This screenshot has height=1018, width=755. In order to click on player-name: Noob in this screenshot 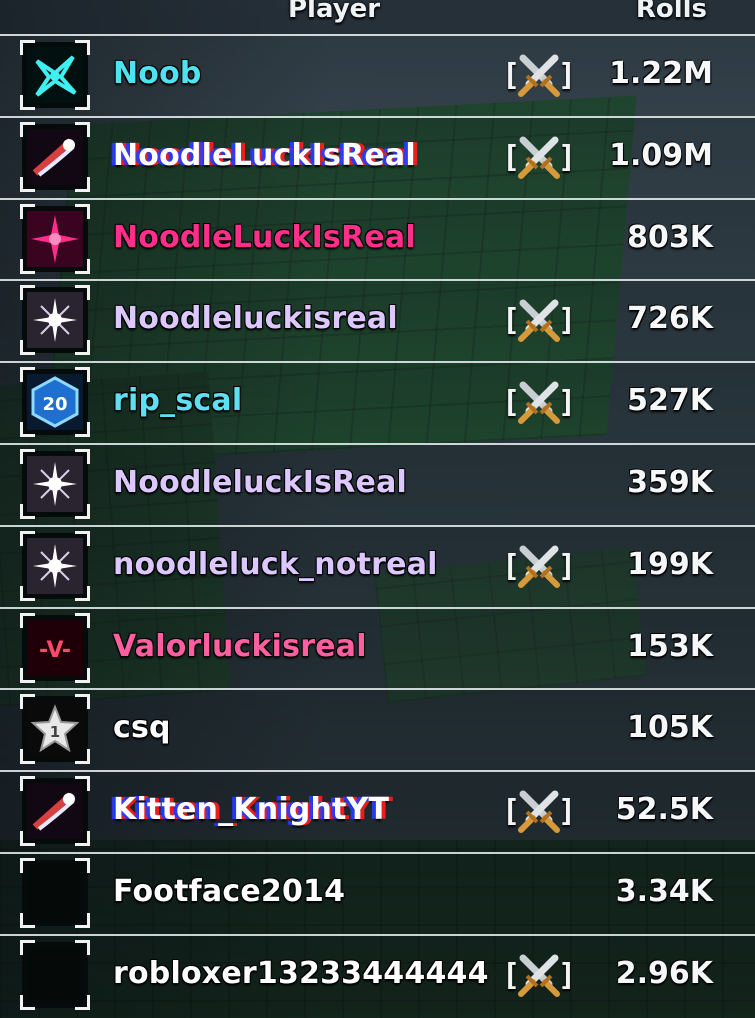, I will do `click(157, 73)`.